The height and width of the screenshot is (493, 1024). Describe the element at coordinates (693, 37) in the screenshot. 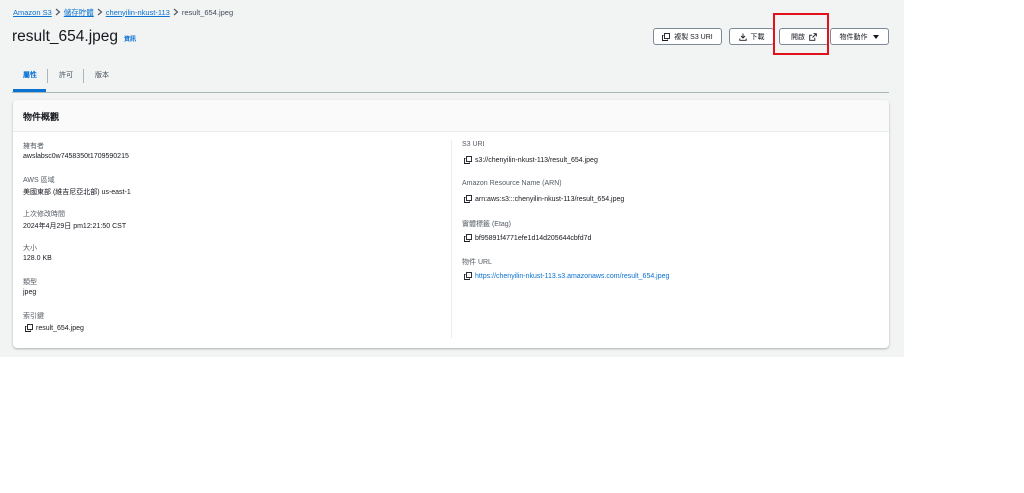

I see `copy-s3-uri-label: 複製 S3 URI` at that location.